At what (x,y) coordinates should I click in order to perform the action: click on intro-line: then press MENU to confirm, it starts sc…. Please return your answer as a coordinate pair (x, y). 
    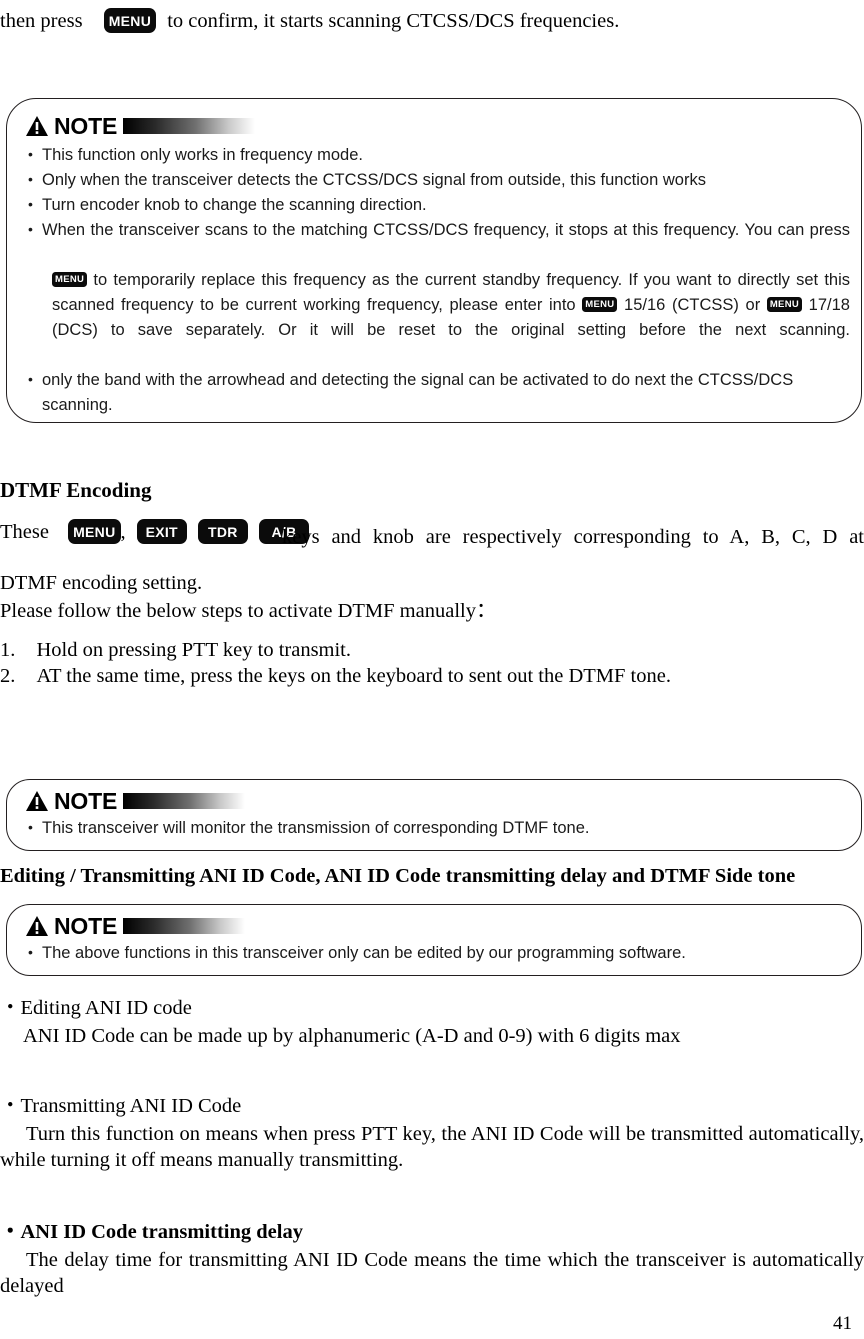
    Looking at the image, I should click on (432, 21).